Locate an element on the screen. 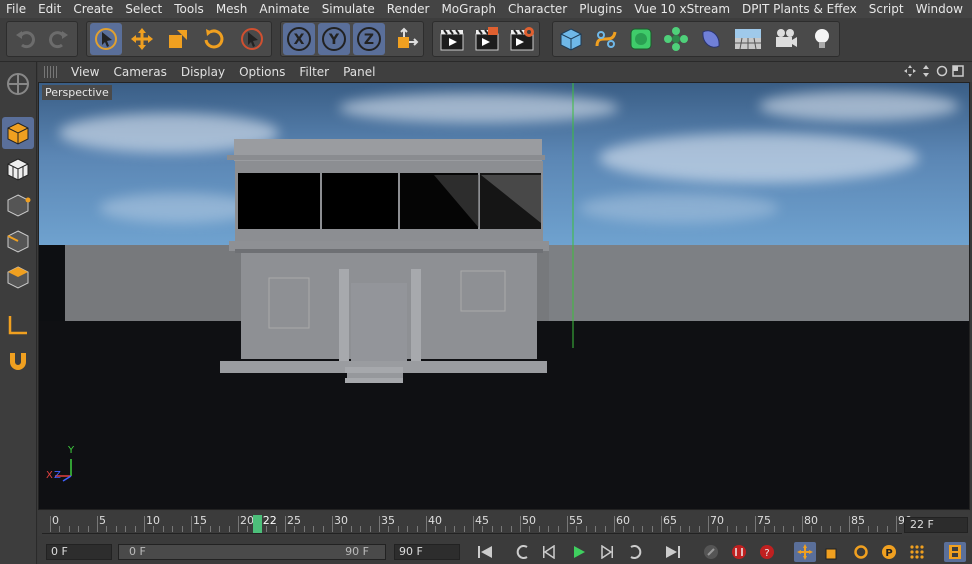  menu-mesh: Mesh is located at coordinates (232, 9).